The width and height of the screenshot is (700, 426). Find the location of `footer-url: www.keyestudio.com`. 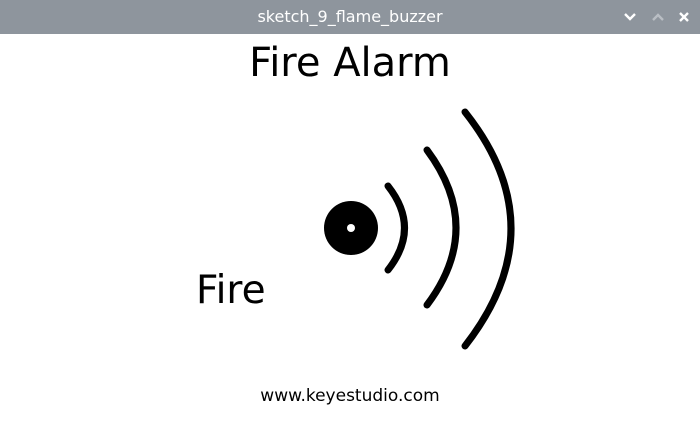

footer-url: www.keyestudio.com is located at coordinates (350, 396).